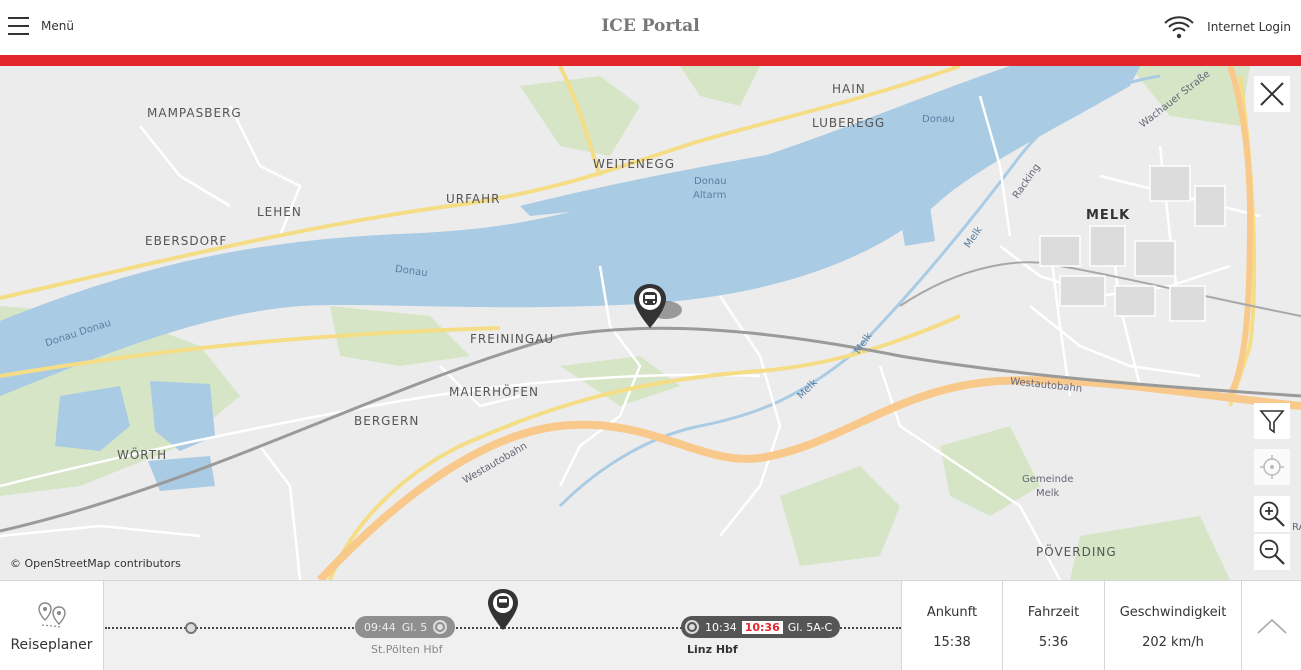 The image size is (1301, 670). I want to click on close-icon, so click(1272, 94).